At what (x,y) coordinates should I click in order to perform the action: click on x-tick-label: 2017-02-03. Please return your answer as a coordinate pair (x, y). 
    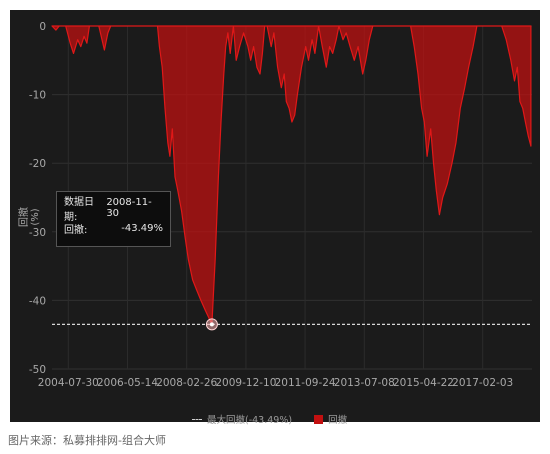
    Looking at the image, I should click on (482, 383).